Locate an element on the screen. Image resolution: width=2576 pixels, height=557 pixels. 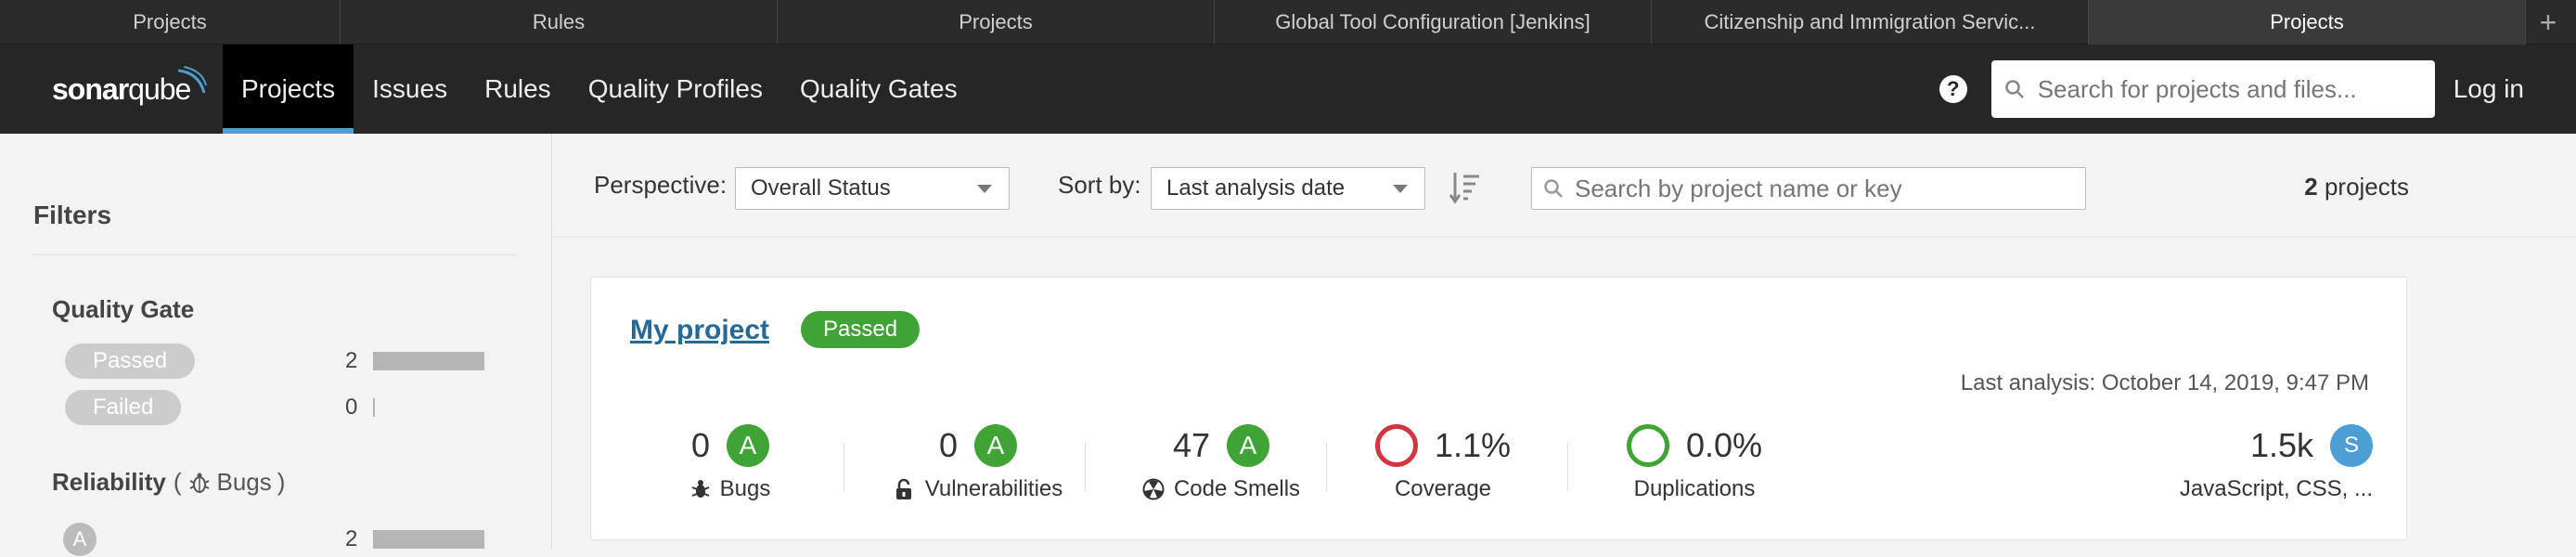
quality-gate-facet-title: Quality Gate is located at coordinates (123, 309).